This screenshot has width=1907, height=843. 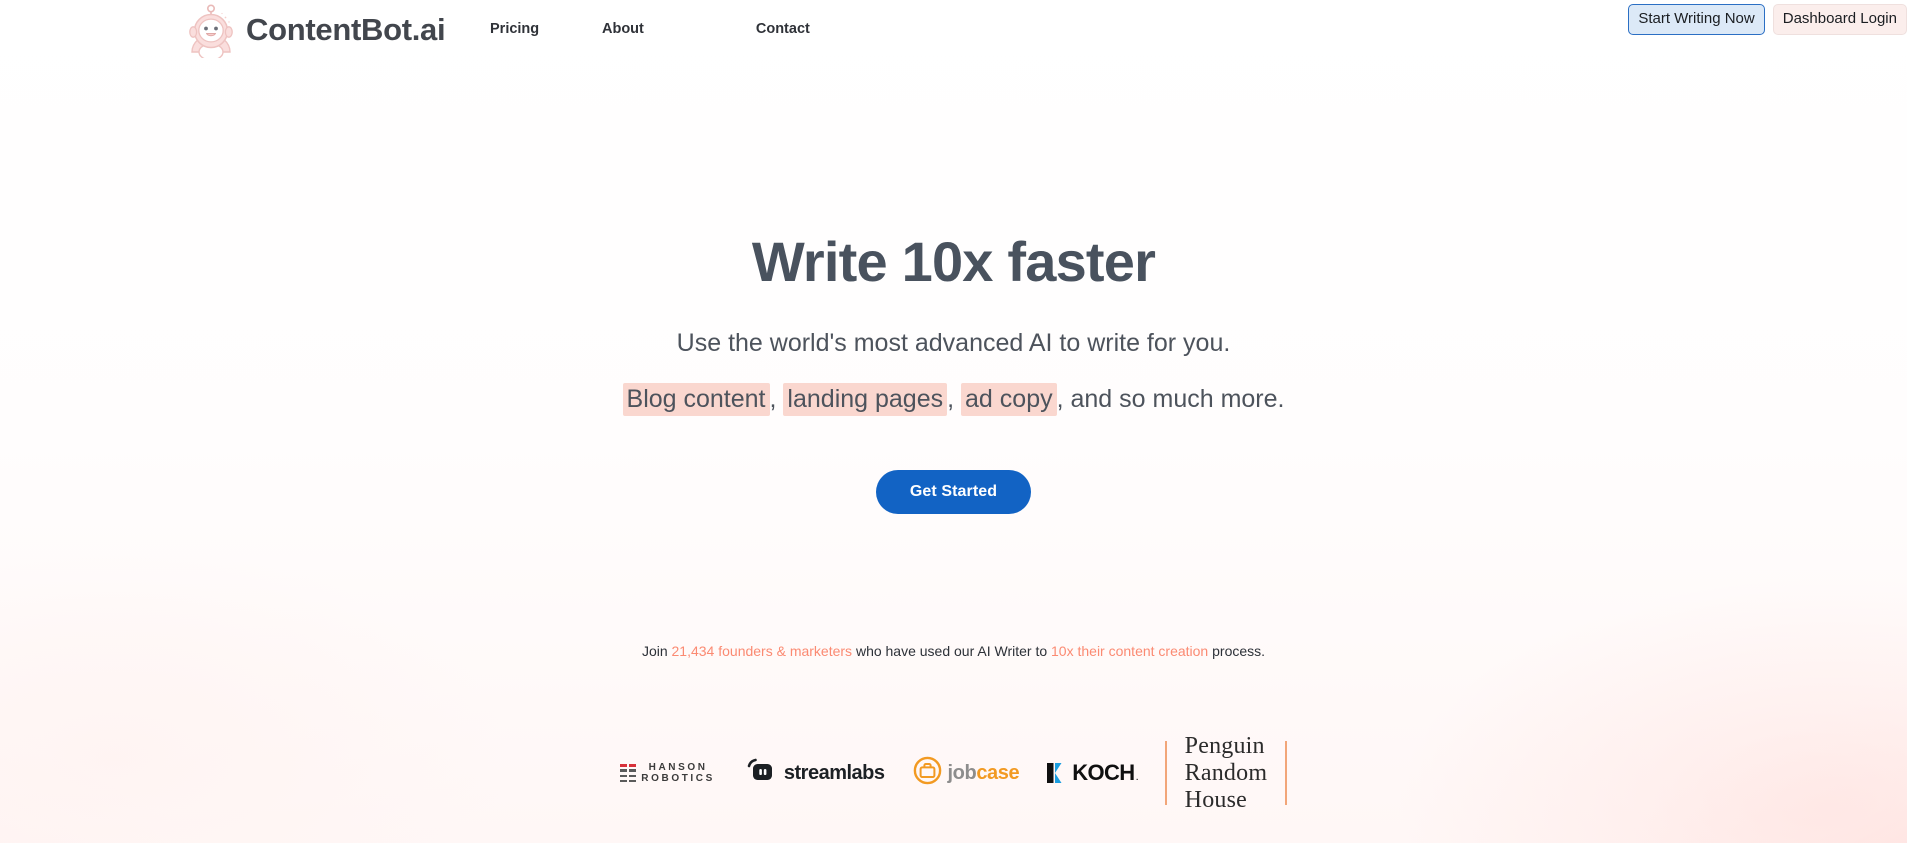 What do you see at coordinates (1165, 773) in the screenshot?
I see `penguin-divider-left` at bounding box center [1165, 773].